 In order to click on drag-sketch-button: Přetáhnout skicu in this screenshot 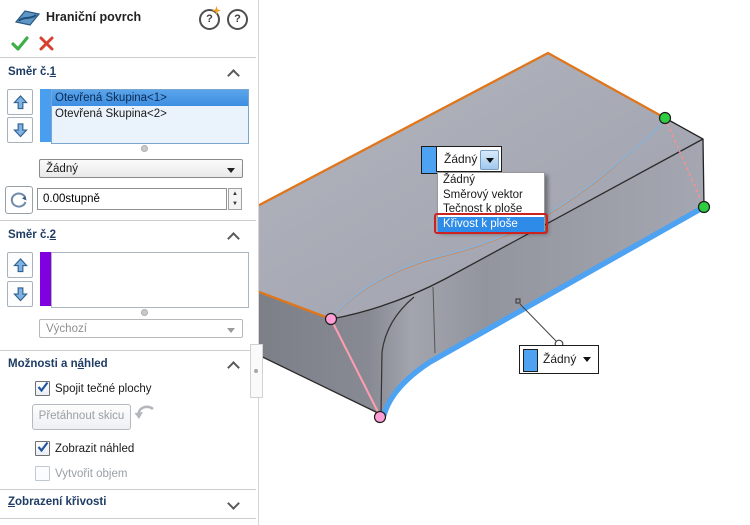, I will do `click(81, 417)`.